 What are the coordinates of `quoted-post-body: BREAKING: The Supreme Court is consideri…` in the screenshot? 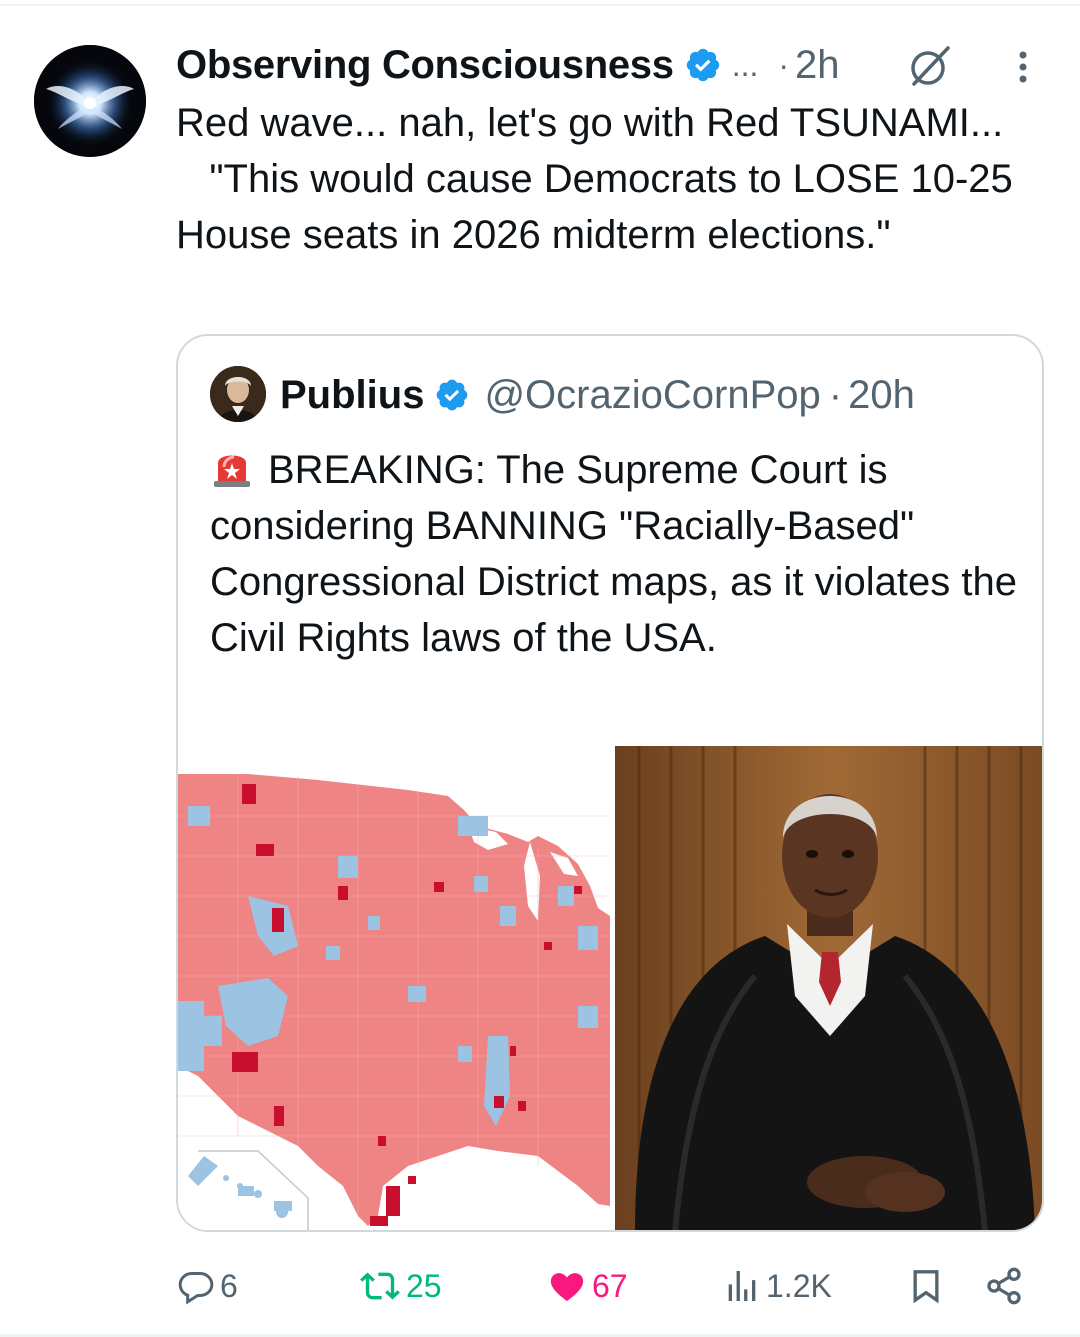 It's located at (619, 554).